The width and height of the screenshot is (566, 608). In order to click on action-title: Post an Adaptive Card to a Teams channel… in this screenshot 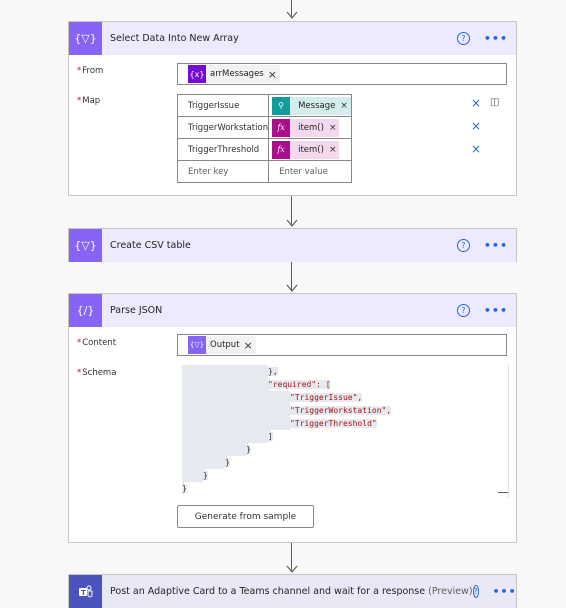, I will do `click(291, 591)`.